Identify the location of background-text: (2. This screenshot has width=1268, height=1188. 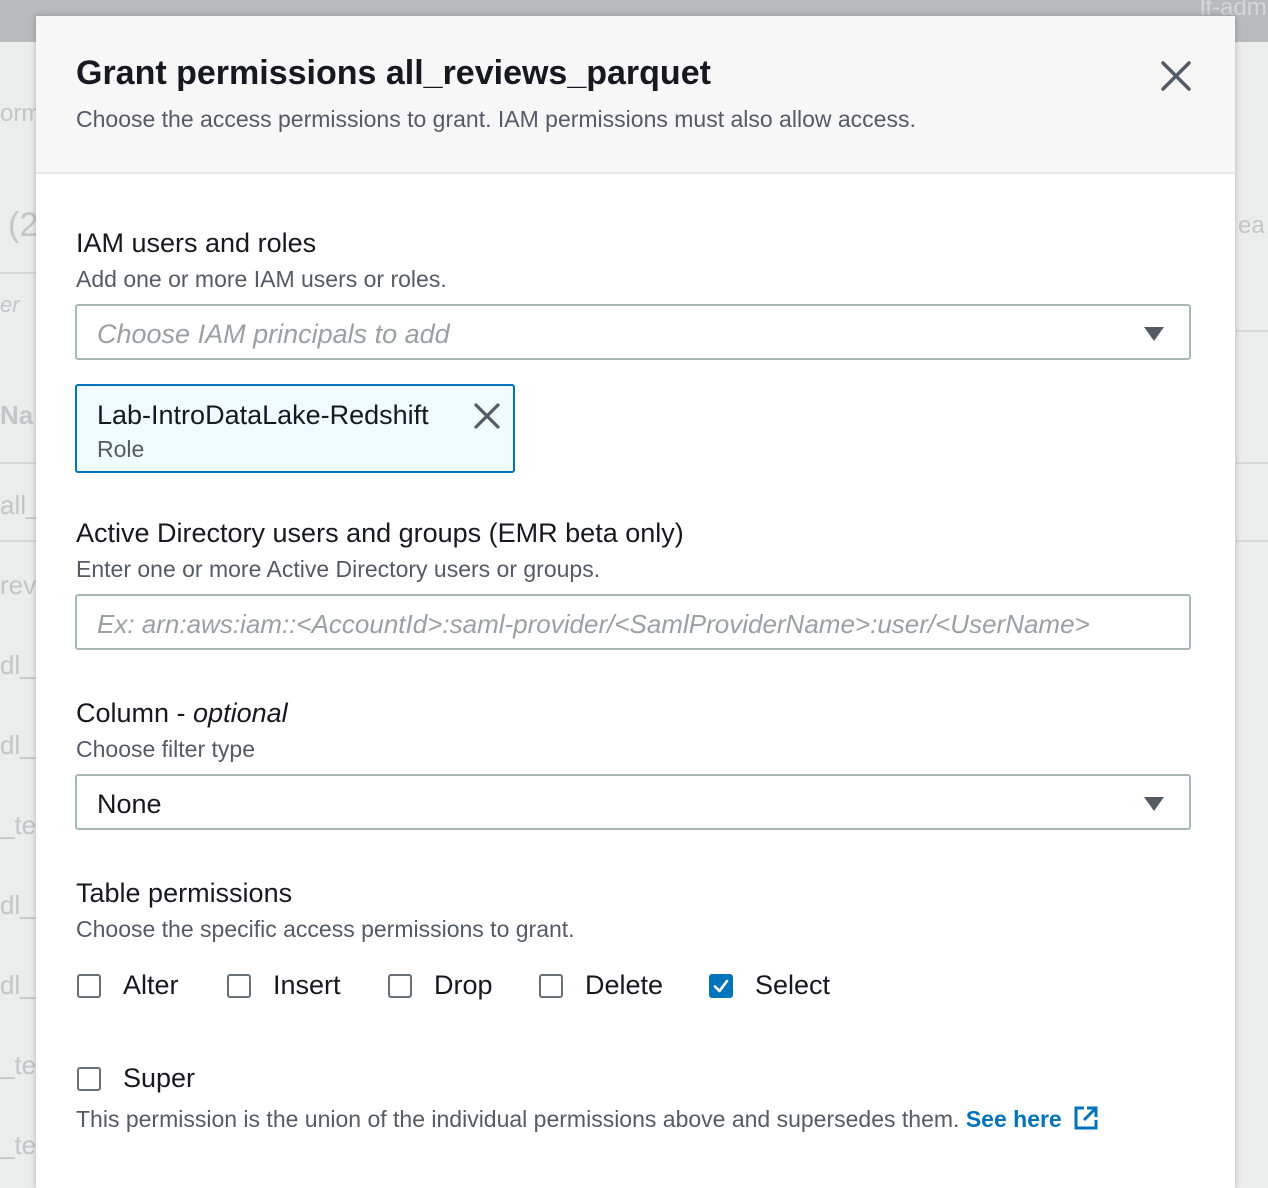
(23, 225).